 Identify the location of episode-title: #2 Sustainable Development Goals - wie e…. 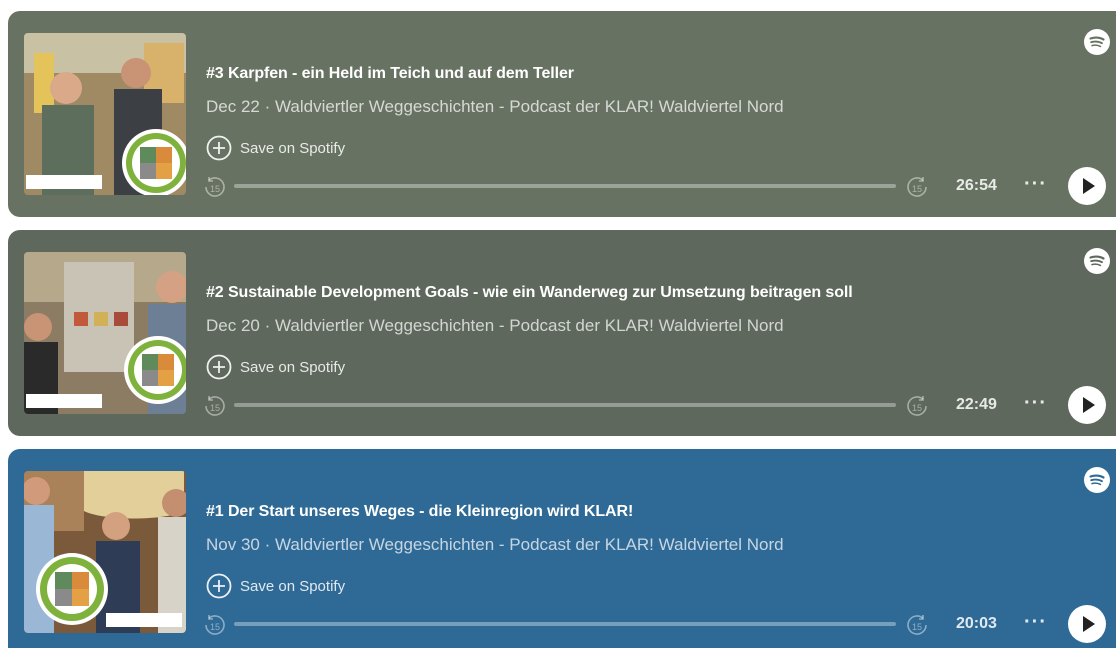
(529, 293).